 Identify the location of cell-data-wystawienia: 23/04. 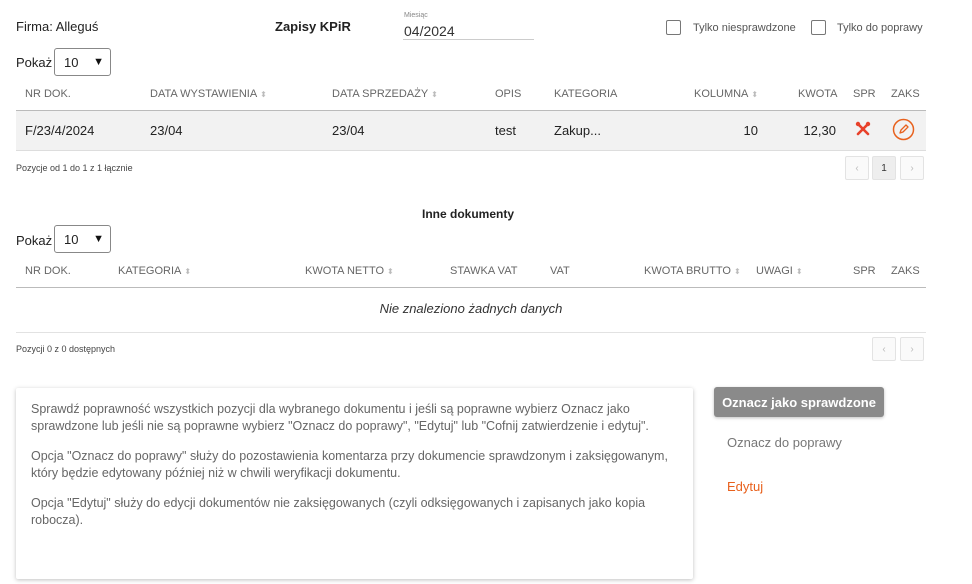
(166, 130).